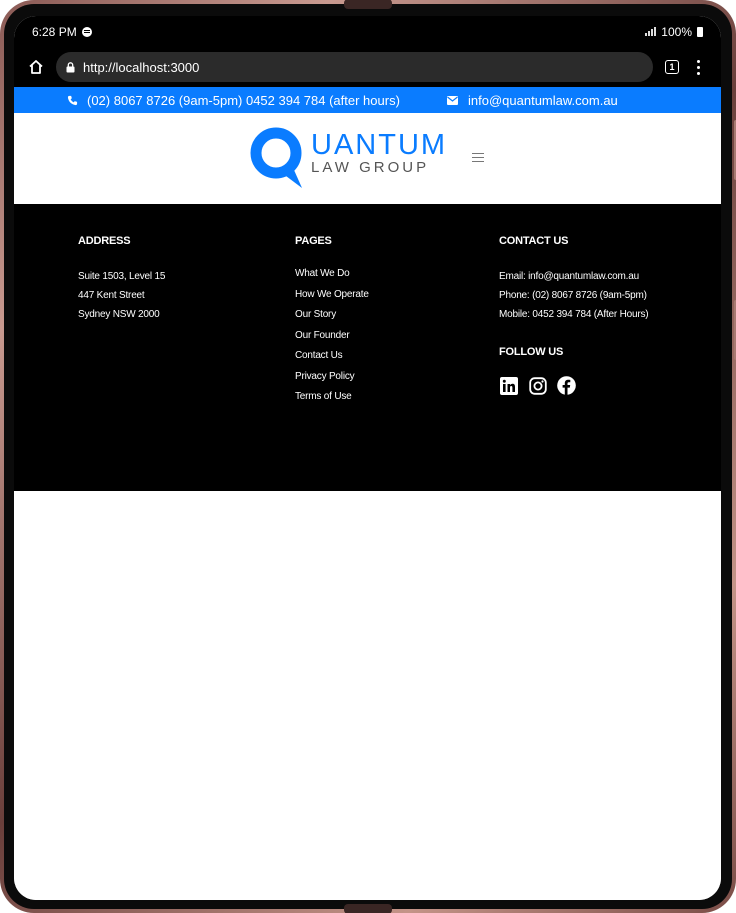 This screenshot has width=736, height=913. I want to click on home-button, so click(36, 67).